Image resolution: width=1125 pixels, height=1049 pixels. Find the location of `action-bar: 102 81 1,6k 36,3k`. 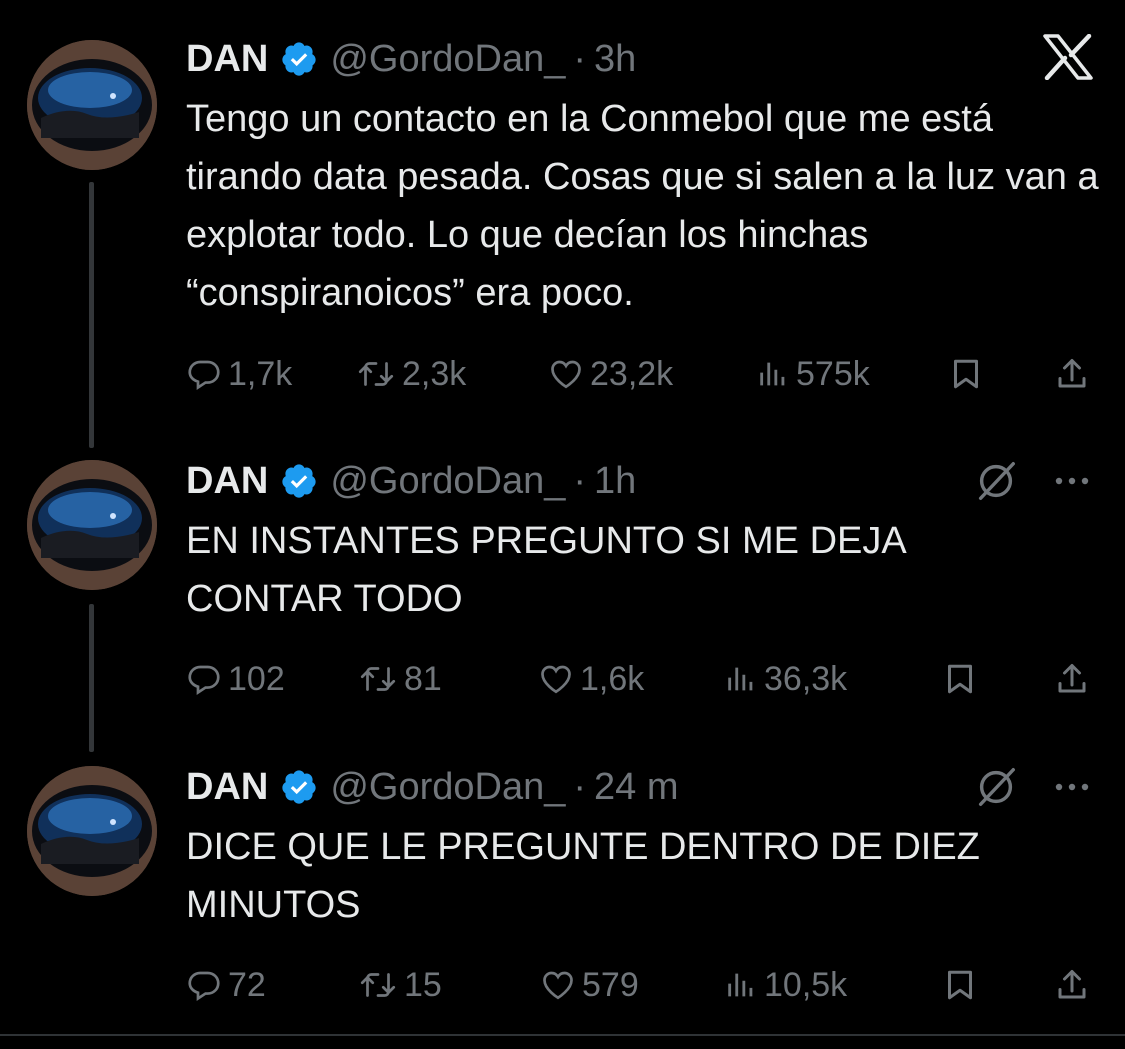

action-bar: 102 81 1,6k 36,3k is located at coordinates (641, 679).